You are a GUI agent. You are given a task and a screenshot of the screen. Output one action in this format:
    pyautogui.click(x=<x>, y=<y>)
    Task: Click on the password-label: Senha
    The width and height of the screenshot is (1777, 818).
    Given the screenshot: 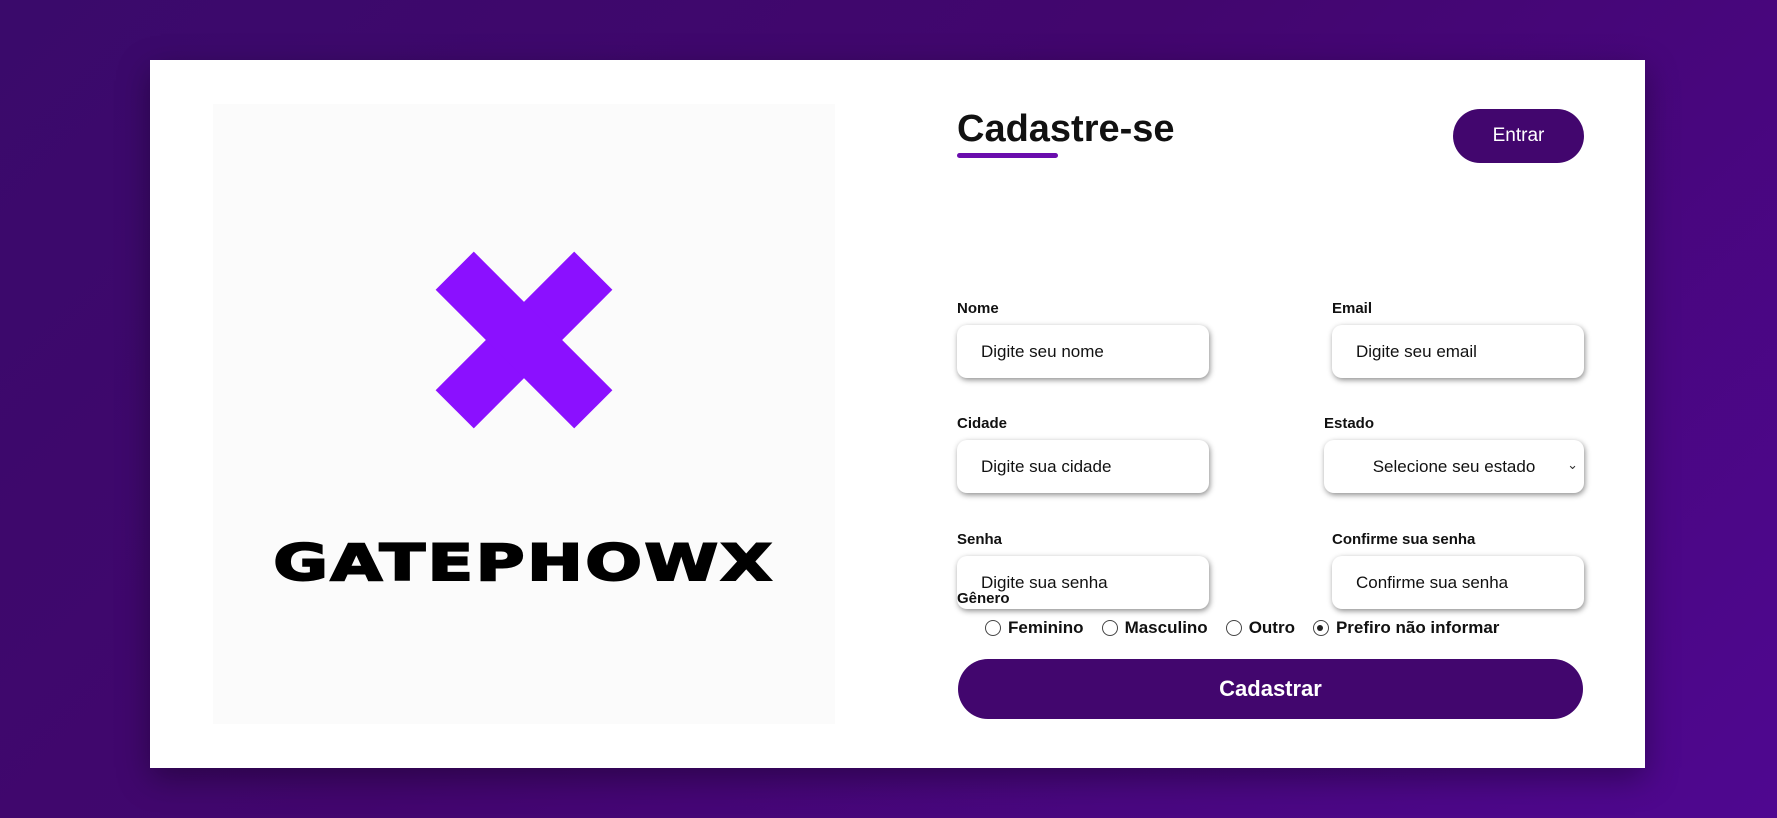 What is the action you would take?
    pyautogui.click(x=980, y=539)
    